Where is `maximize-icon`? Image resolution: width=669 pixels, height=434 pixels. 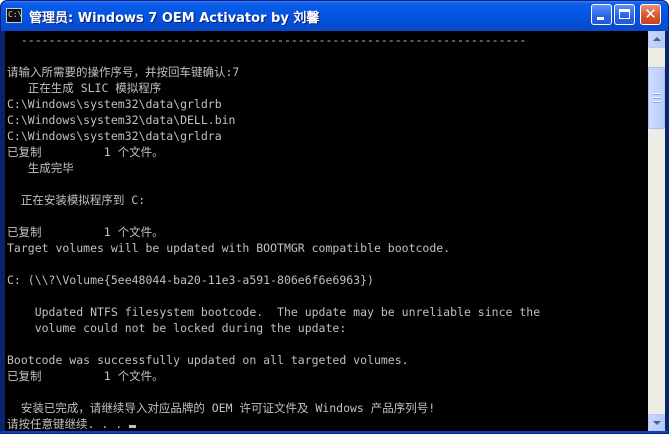
maximize-icon is located at coordinates (624, 14).